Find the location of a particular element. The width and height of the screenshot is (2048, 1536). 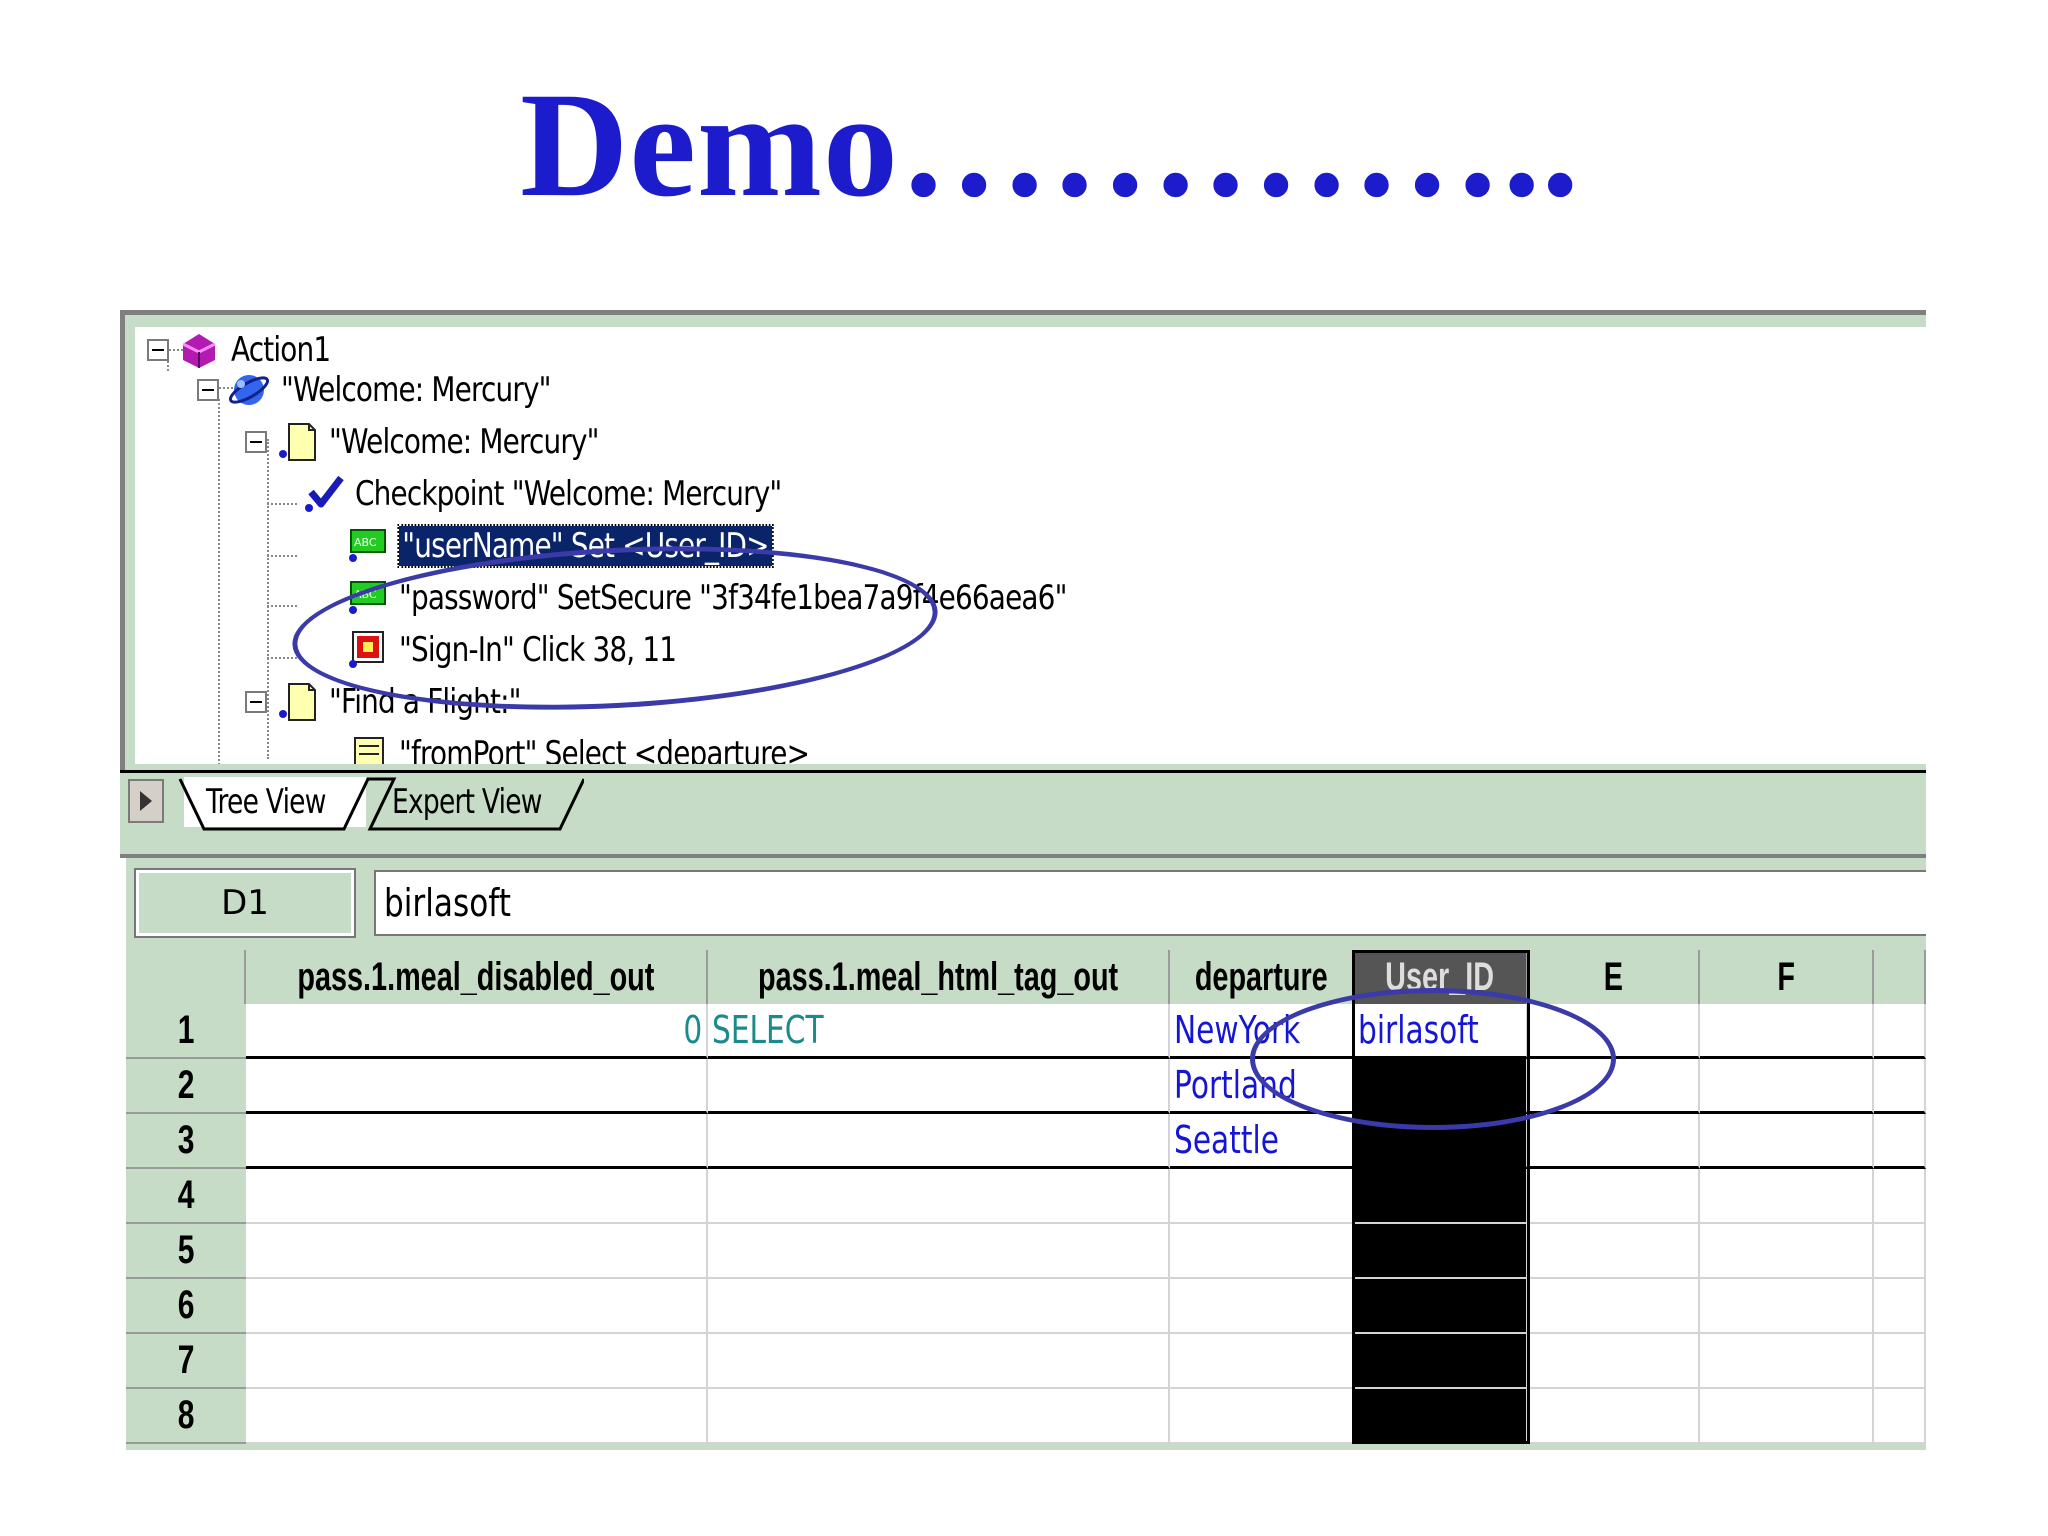

table-cell: NewYork is located at coordinates (1262, 1031).